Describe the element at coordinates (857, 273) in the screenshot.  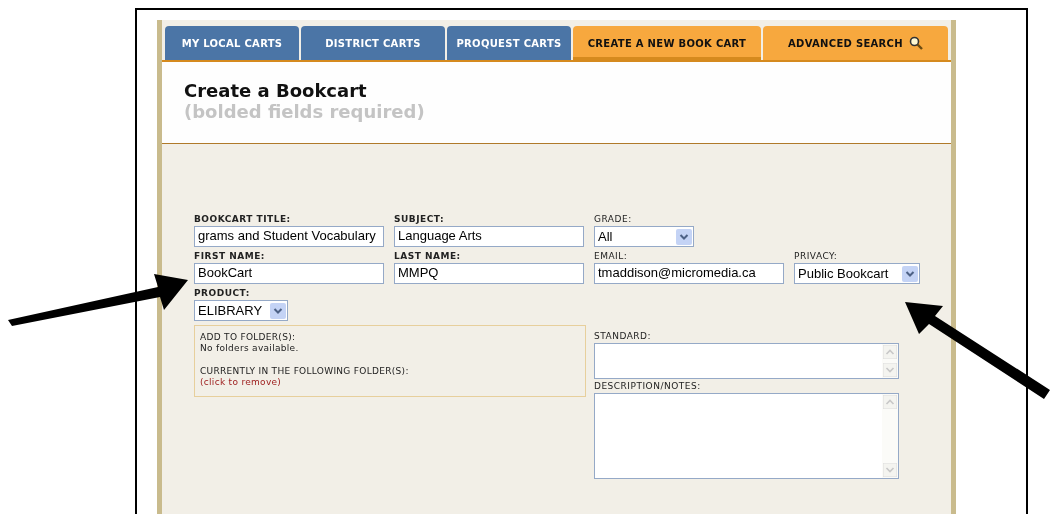
I see `dropdown: Public Bookcart` at that location.